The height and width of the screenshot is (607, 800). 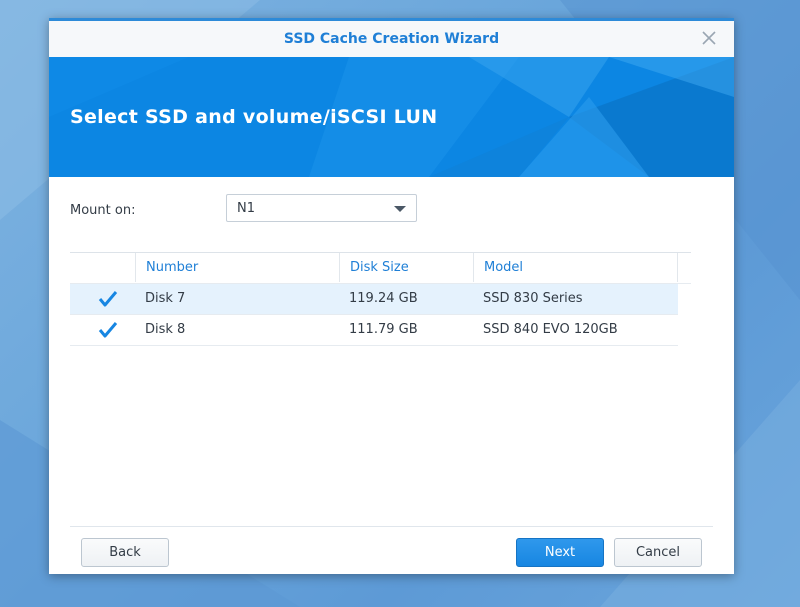 I want to click on disk-size: 119.24 GB, so click(x=383, y=298).